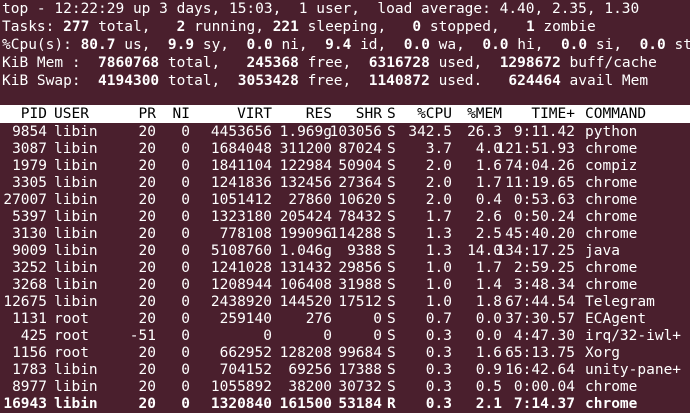  Describe the element at coordinates (29, 251) in the screenshot. I see `col-pid-cell: 9009` at that location.